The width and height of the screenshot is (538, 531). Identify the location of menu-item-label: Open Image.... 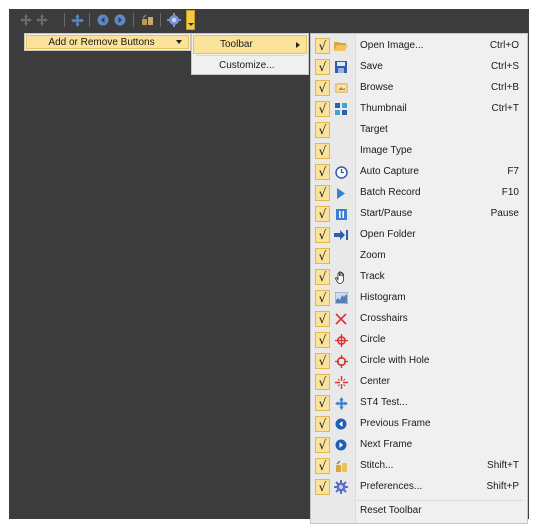
(392, 45).